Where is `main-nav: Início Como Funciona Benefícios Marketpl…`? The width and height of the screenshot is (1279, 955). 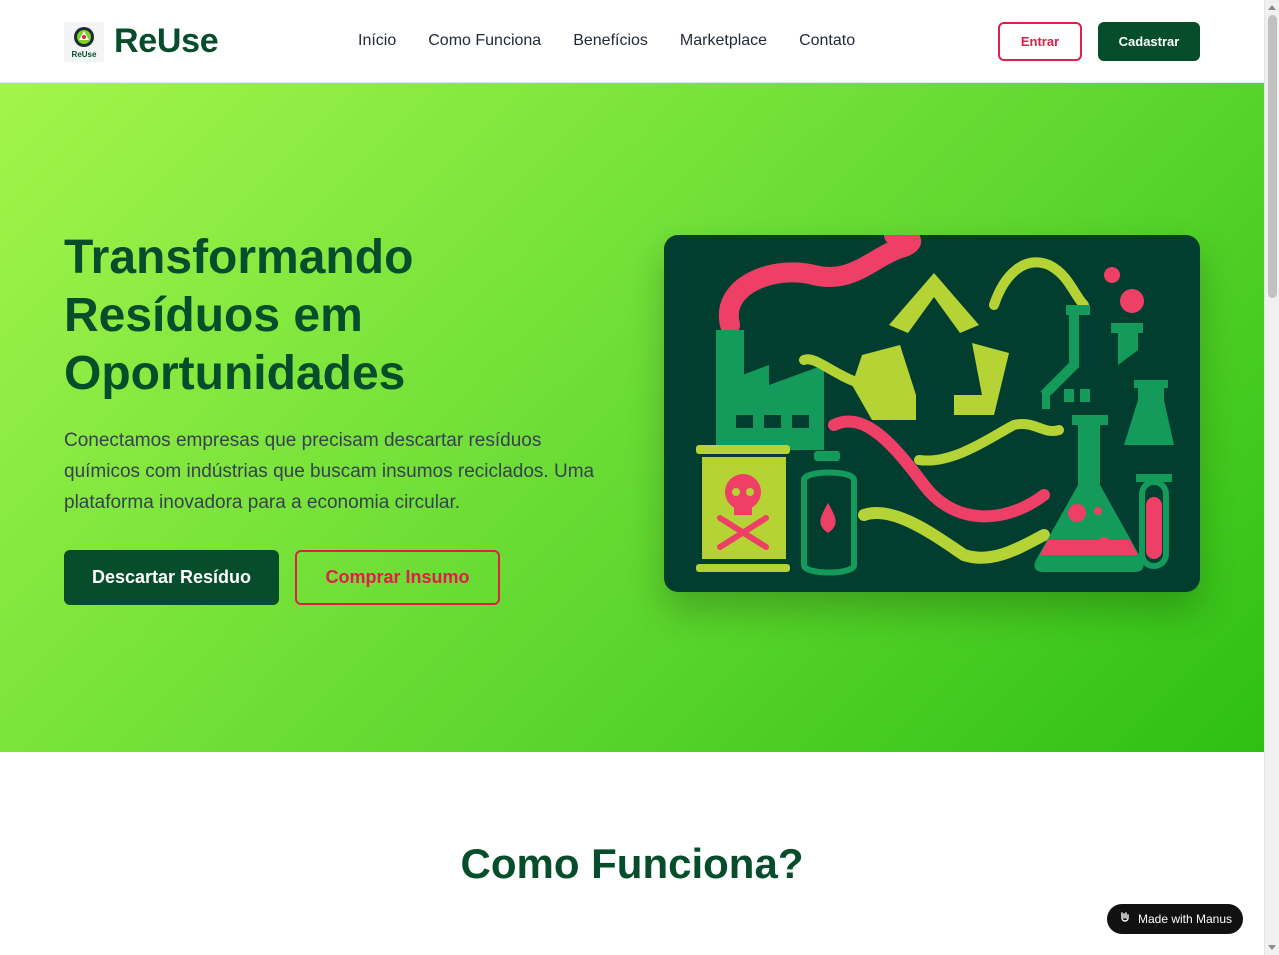
main-nav: Início Como Funciona Benefícios Marketpl… is located at coordinates (606, 41).